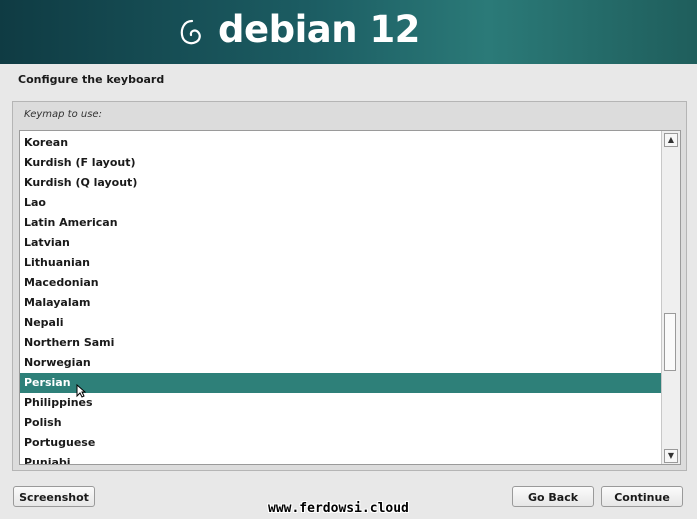  Describe the element at coordinates (341, 183) in the screenshot. I see `list-item: Kurdish (Q layout)` at that location.